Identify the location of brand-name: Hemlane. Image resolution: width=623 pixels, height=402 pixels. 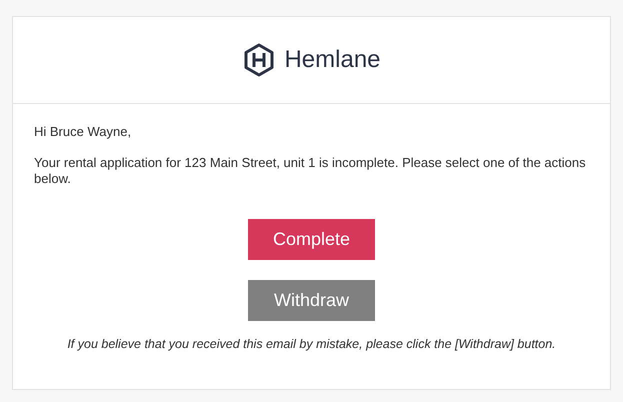
(332, 60).